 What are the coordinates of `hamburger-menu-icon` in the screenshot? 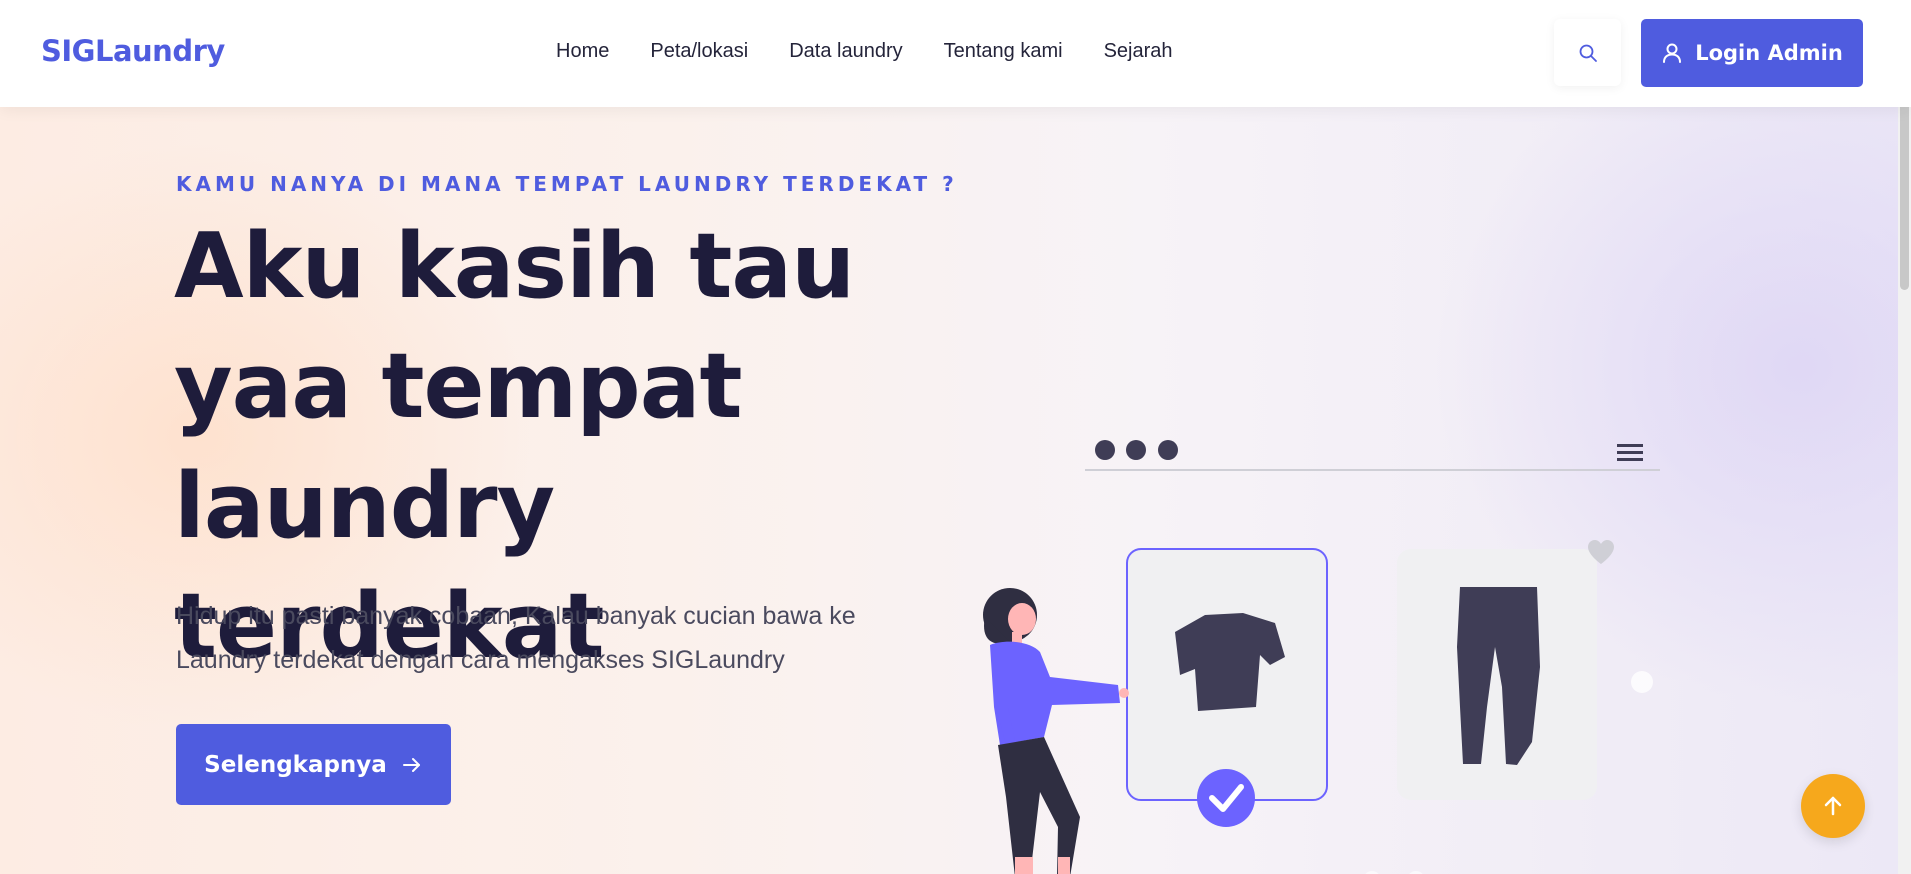 It's located at (1630, 452).